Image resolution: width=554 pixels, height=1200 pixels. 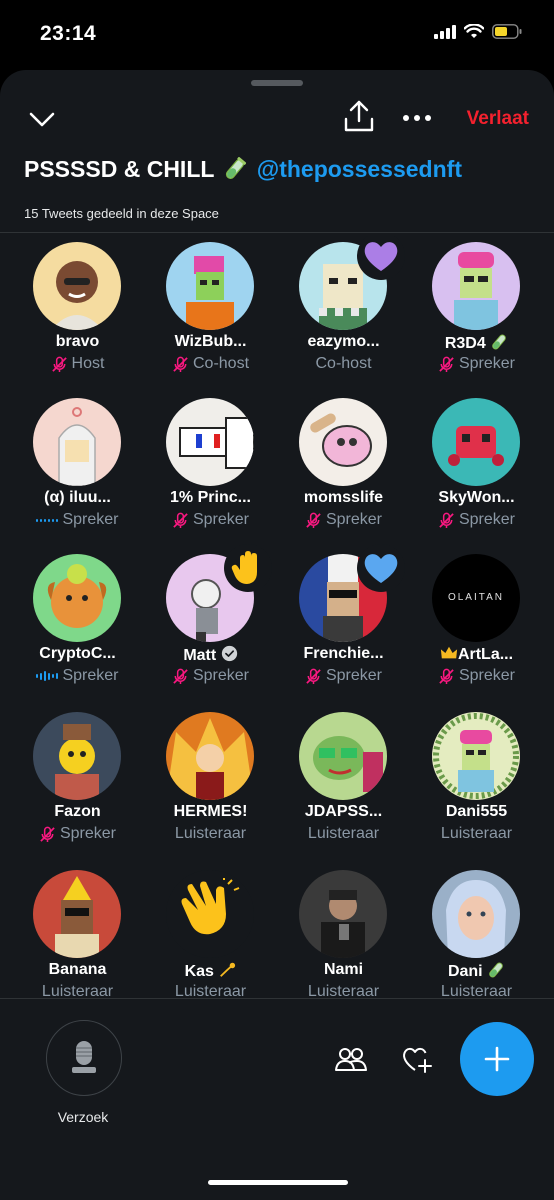 I want to click on participant-card: 1% Princ... Spreker, so click(x=210, y=469).